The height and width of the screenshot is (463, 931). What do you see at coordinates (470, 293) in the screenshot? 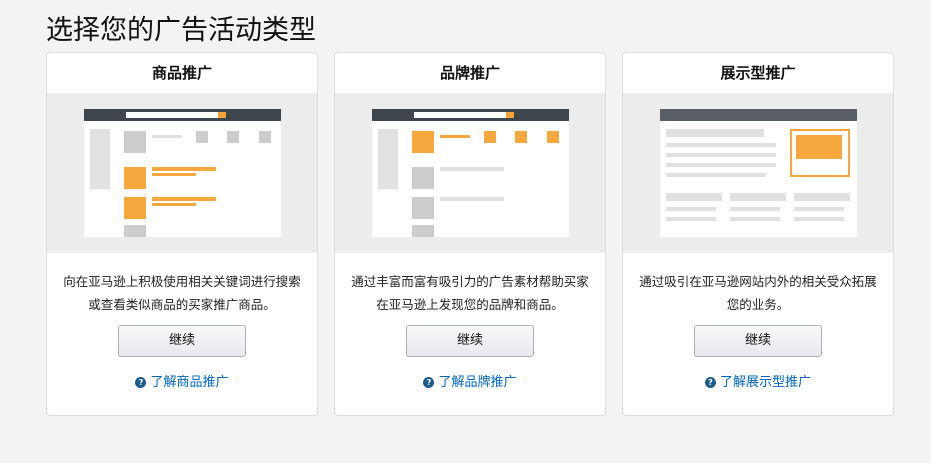
I see `card-description: 通过丰富而富有吸引力的广告素材帮助买家在亚马逊上发现您的品牌和商品。` at bounding box center [470, 293].